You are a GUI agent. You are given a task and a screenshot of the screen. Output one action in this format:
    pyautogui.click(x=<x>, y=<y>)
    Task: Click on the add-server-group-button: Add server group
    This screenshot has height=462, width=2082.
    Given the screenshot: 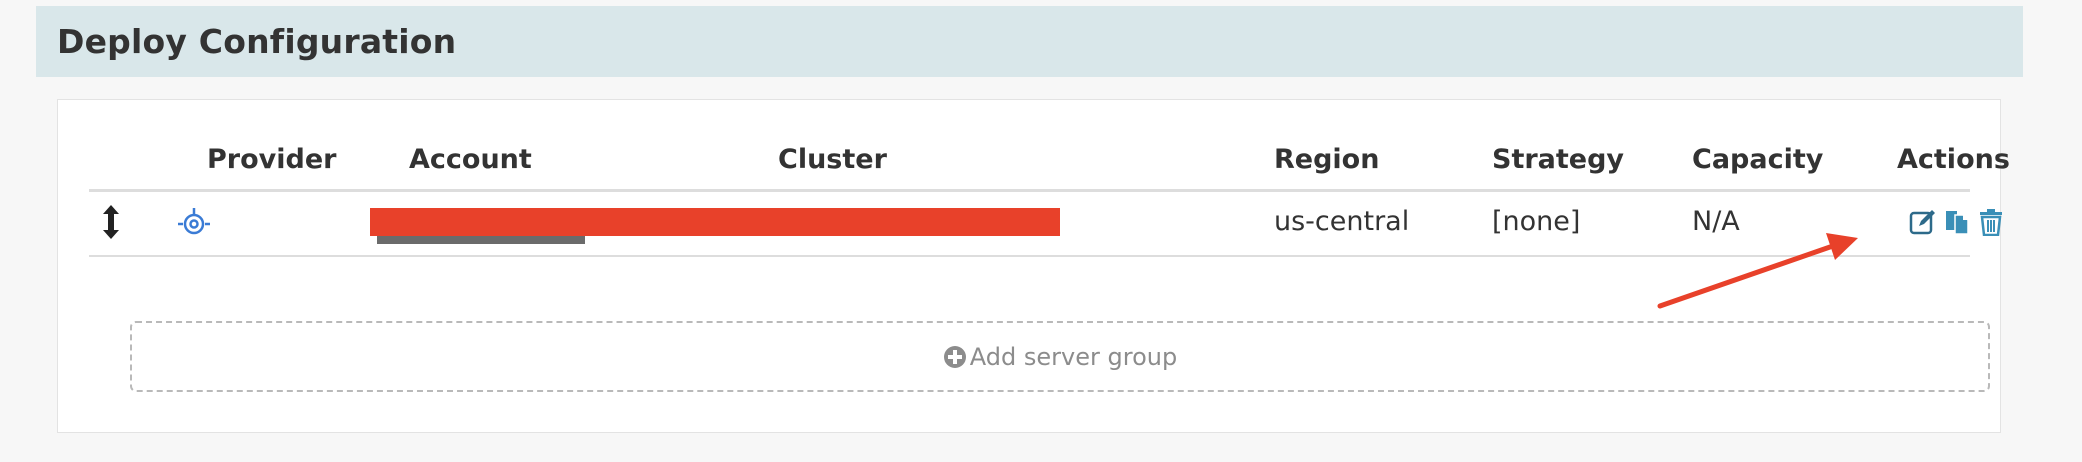 What is the action you would take?
    pyautogui.click(x=1060, y=356)
    